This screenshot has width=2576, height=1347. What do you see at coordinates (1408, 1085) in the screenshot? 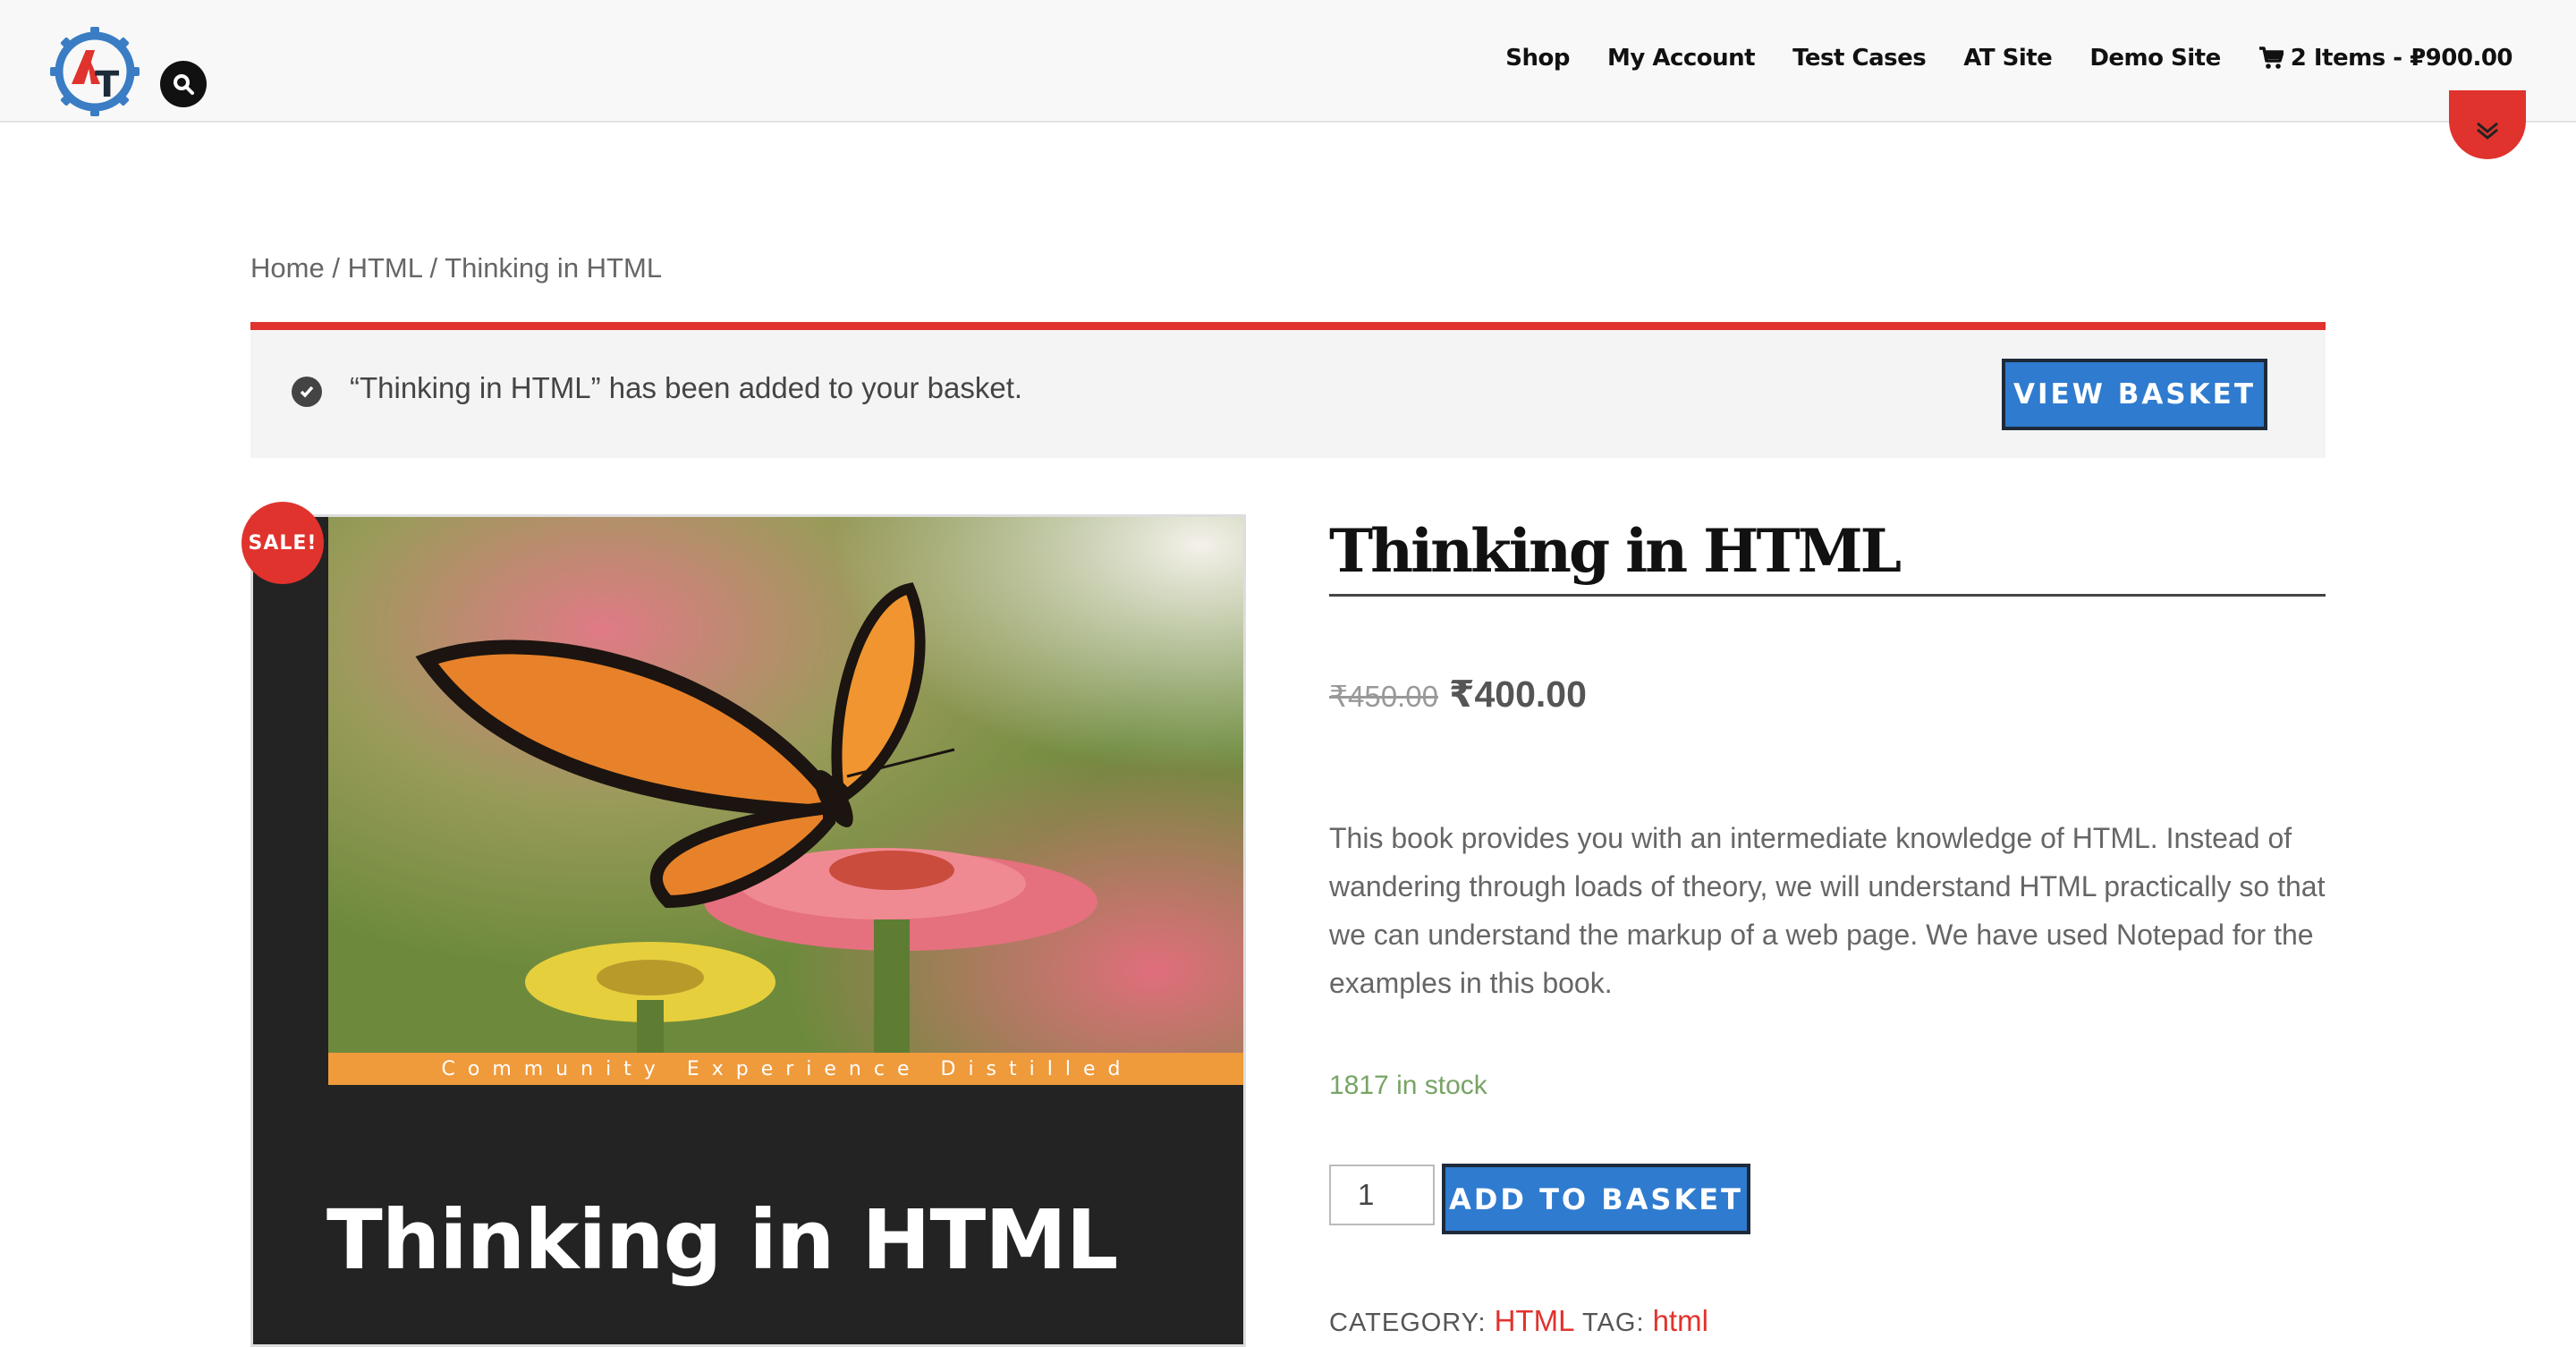
I see `stock-status: 1817 in stock` at bounding box center [1408, 1085].